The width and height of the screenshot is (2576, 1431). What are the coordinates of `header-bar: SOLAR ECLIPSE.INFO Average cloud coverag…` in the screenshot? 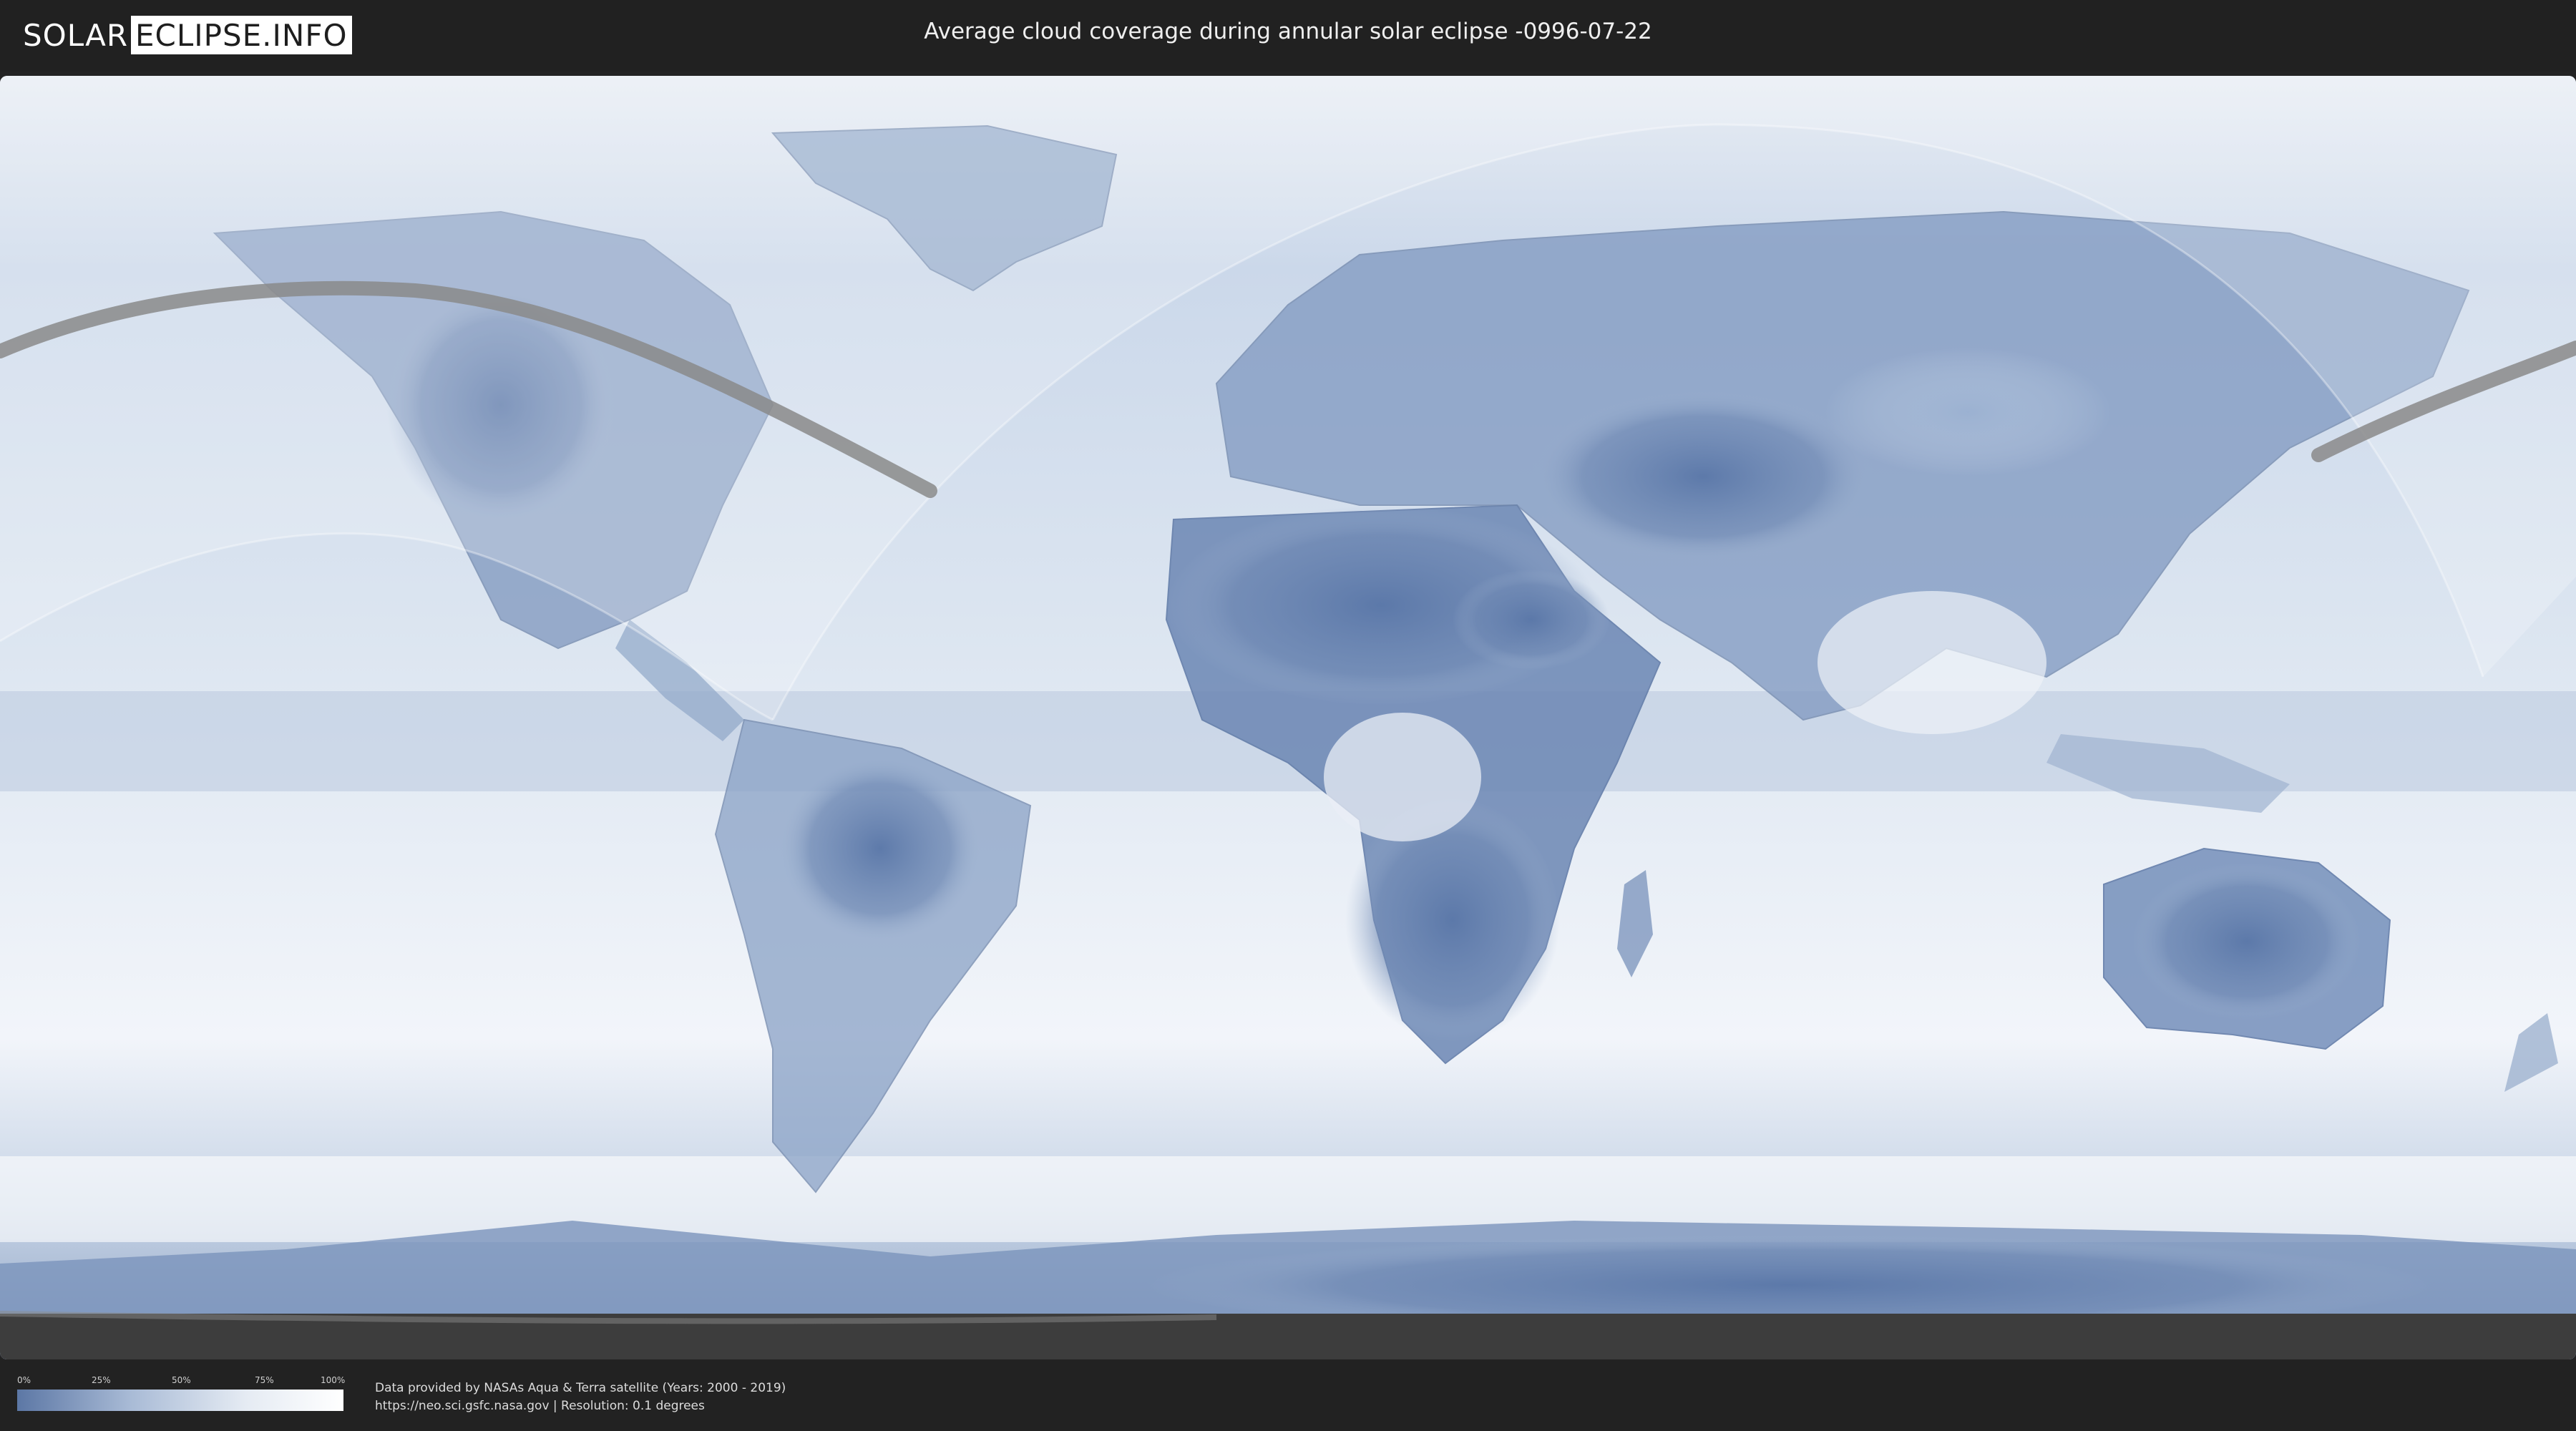 It's located at (1288, 36).